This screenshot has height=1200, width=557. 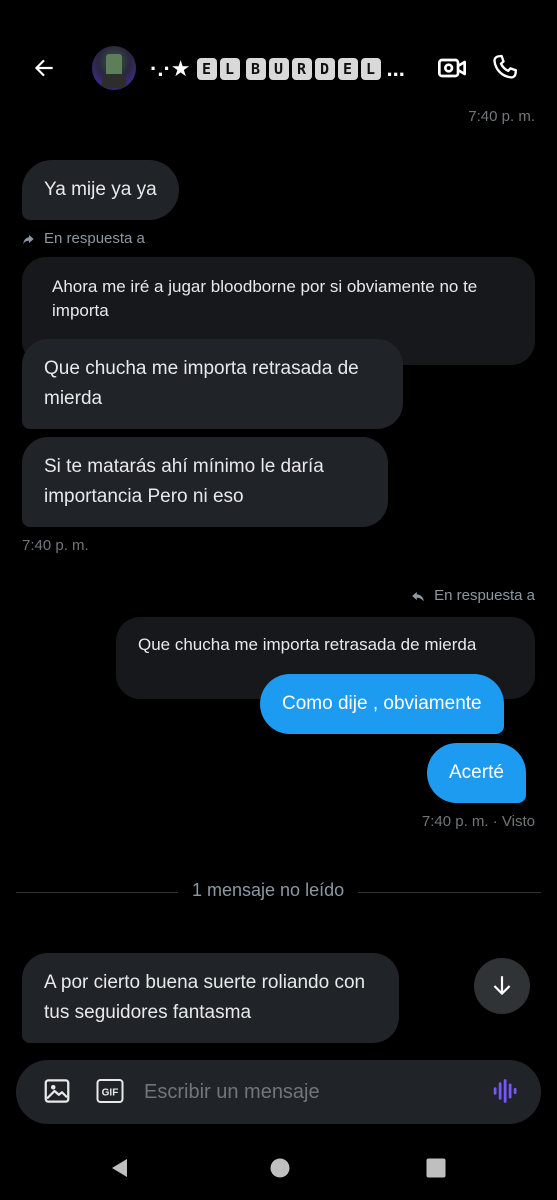 I want to click on circle-home-icon, so click(x=280, y=1168).